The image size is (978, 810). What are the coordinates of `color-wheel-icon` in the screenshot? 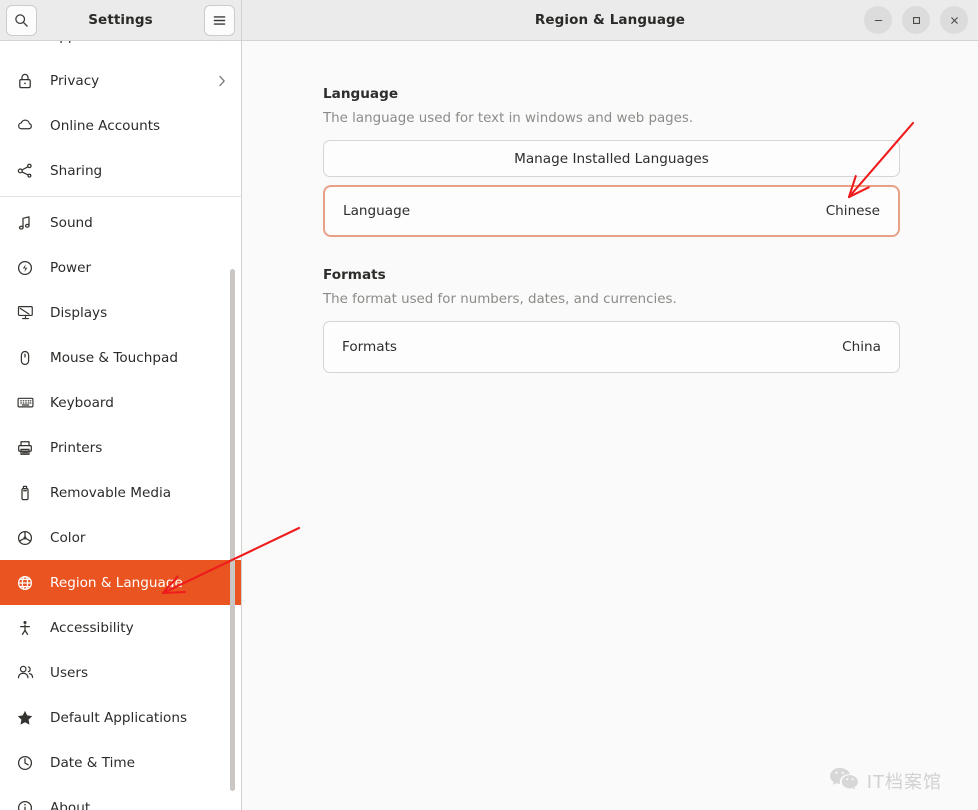 It's located at (25, 538).